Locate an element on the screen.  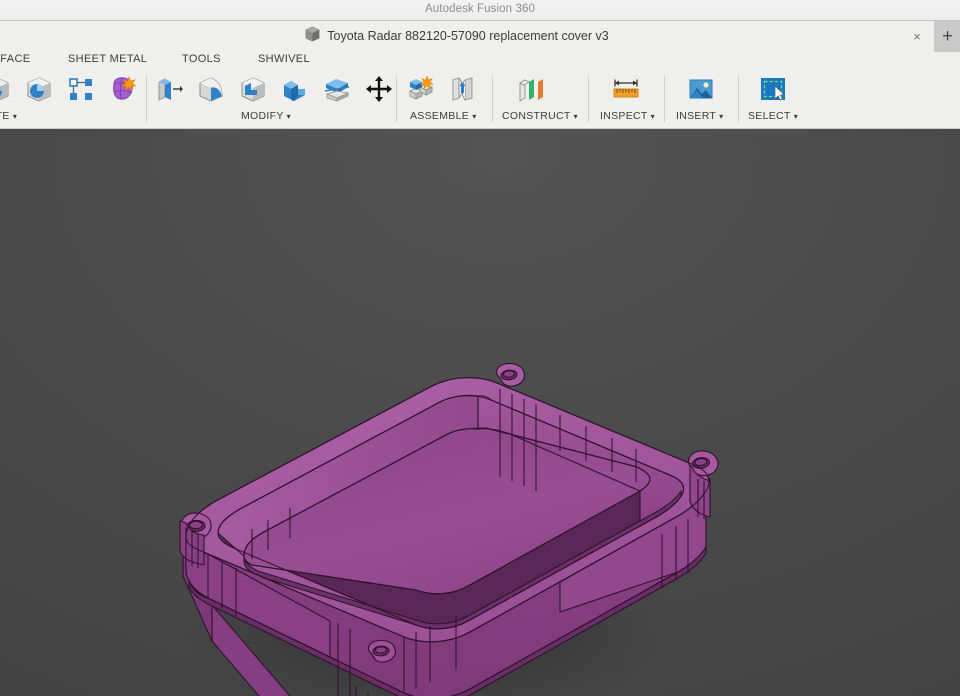
combine-icon is located at coordinates (295, 91).